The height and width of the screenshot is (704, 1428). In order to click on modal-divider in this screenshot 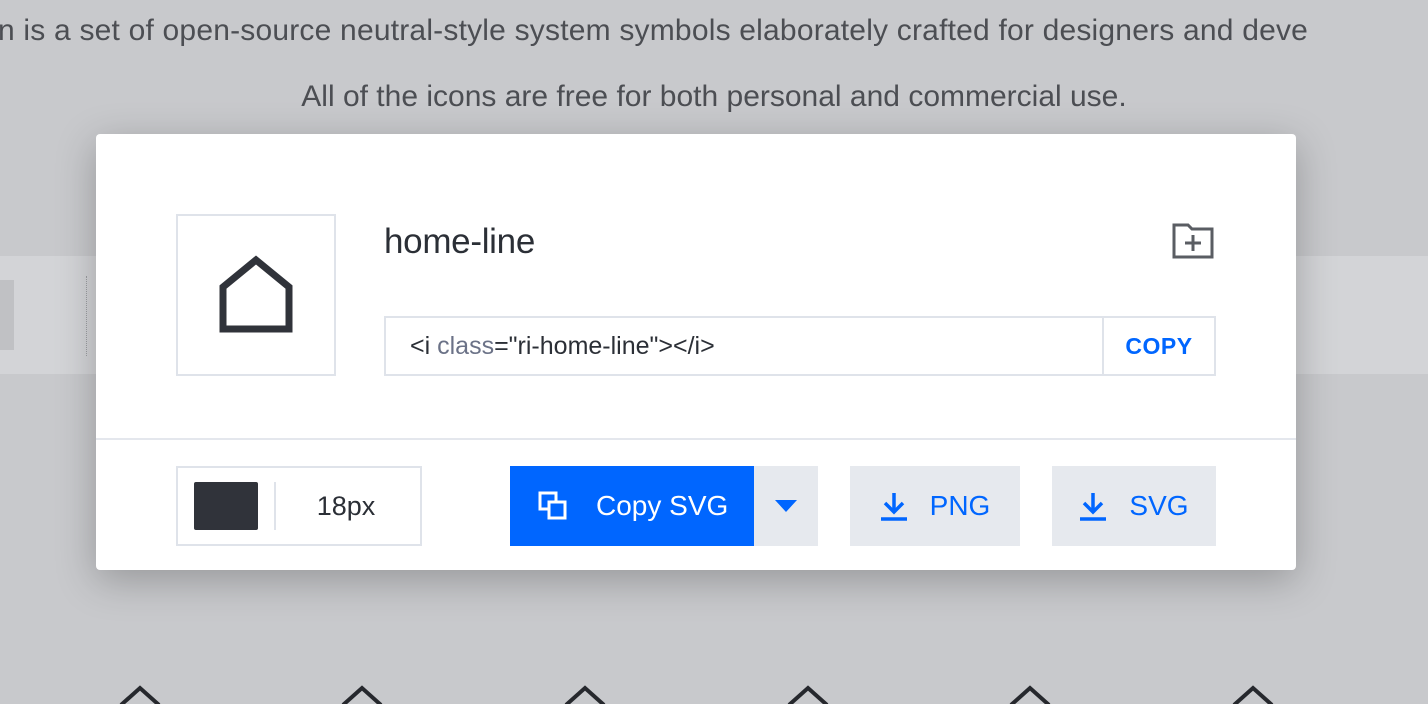, I will do `click(696, 439)`.